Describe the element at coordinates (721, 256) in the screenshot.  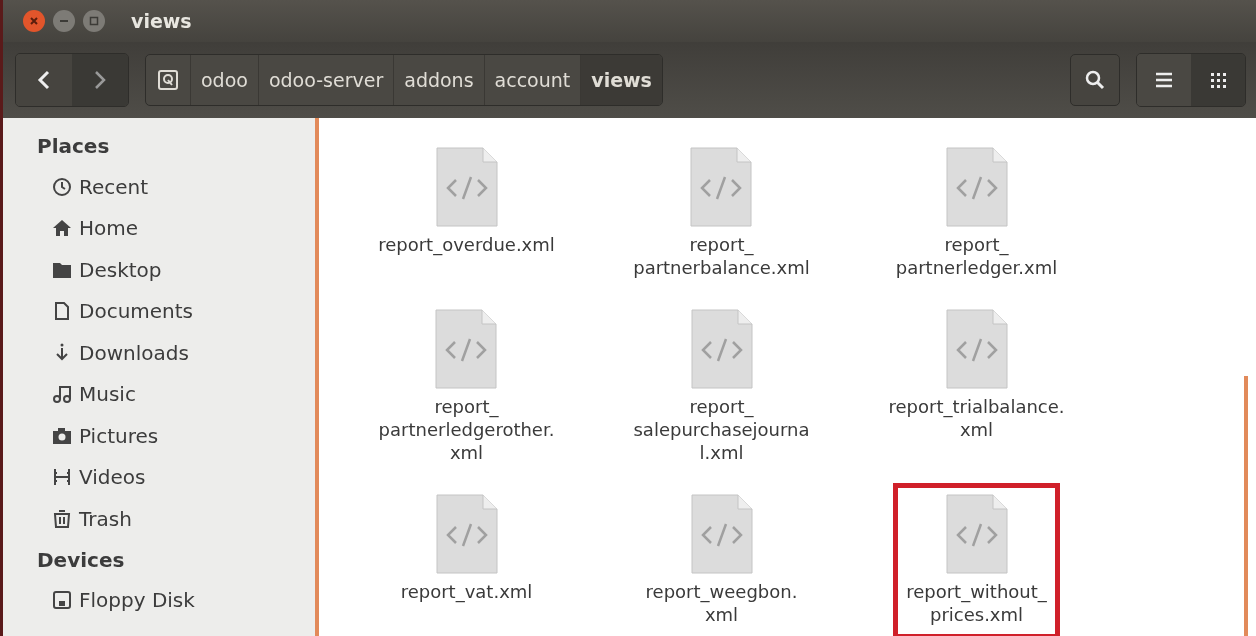
I see `file-name: report_ partnerbalance.xml` at that location.